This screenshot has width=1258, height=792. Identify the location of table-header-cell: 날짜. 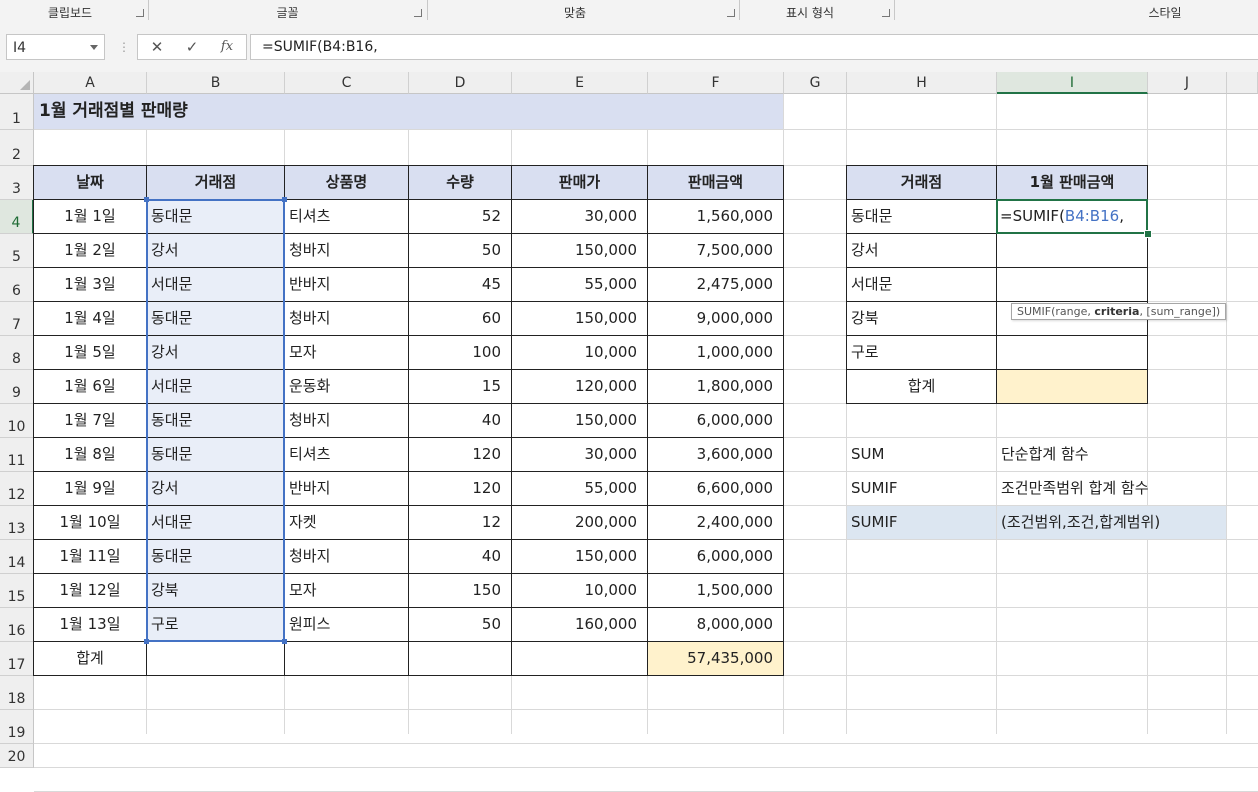
(90, 182).